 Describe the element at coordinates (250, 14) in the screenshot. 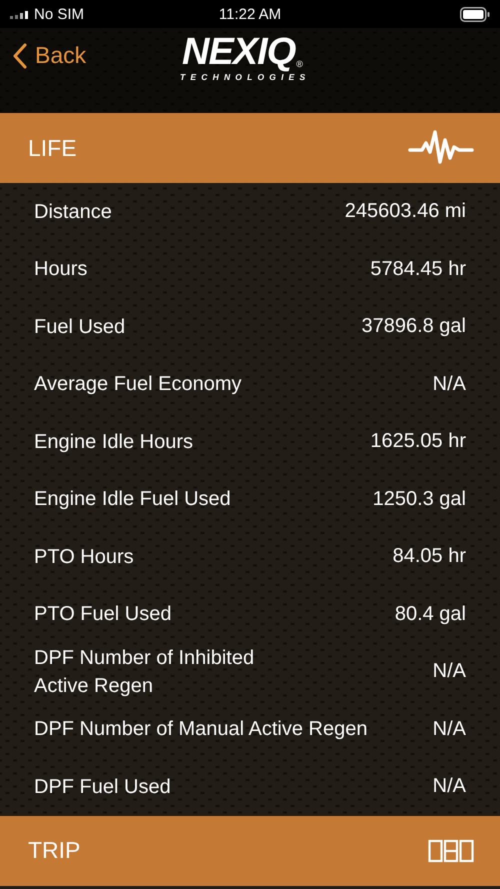

I see `status-time: 11:22 AM` at that location.